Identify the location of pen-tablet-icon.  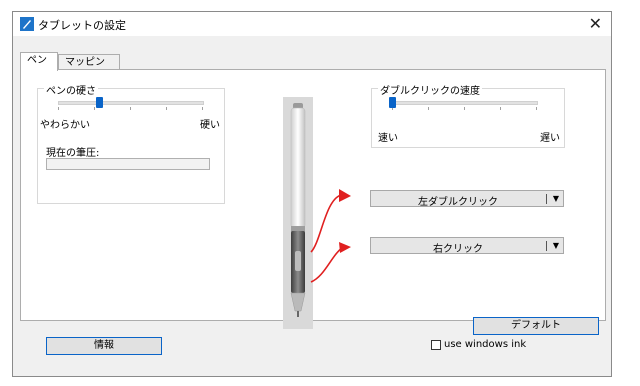
(27, 24).